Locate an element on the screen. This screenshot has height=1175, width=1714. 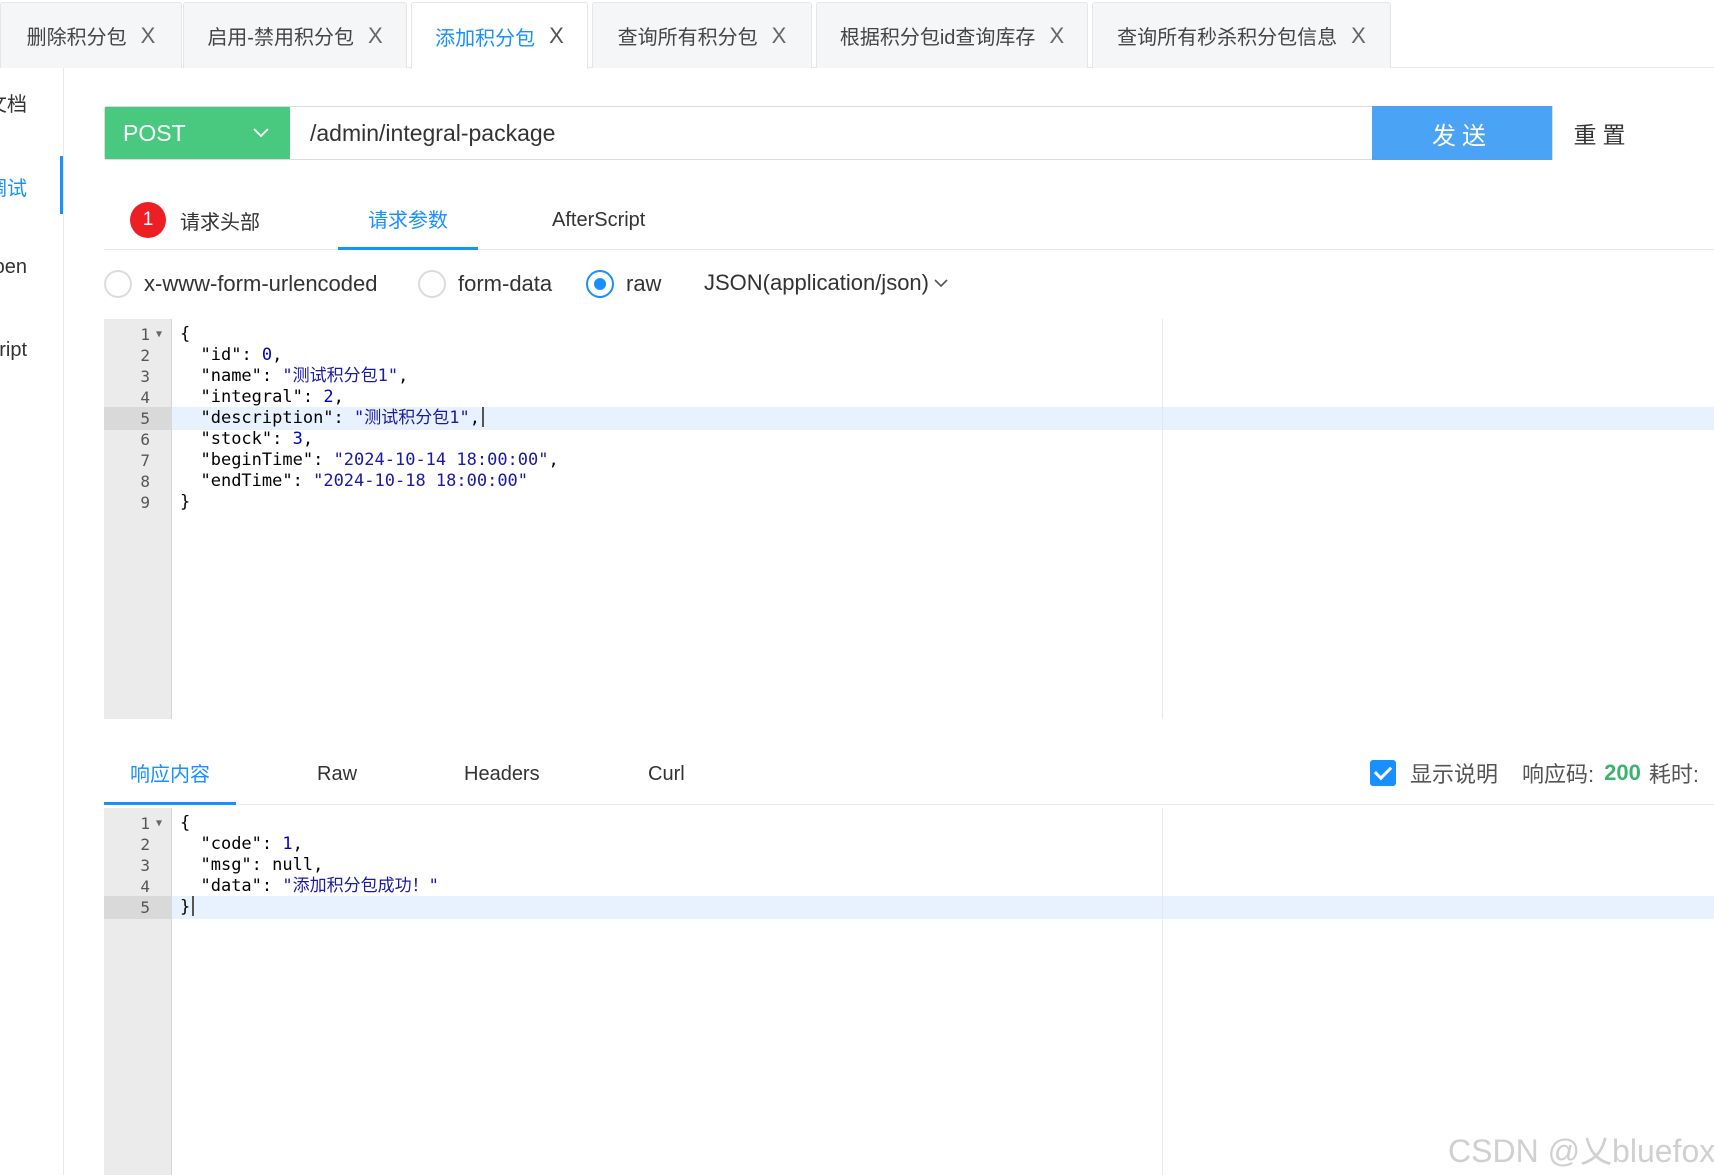
line-number: 7 is located at coordinates (145, 460).